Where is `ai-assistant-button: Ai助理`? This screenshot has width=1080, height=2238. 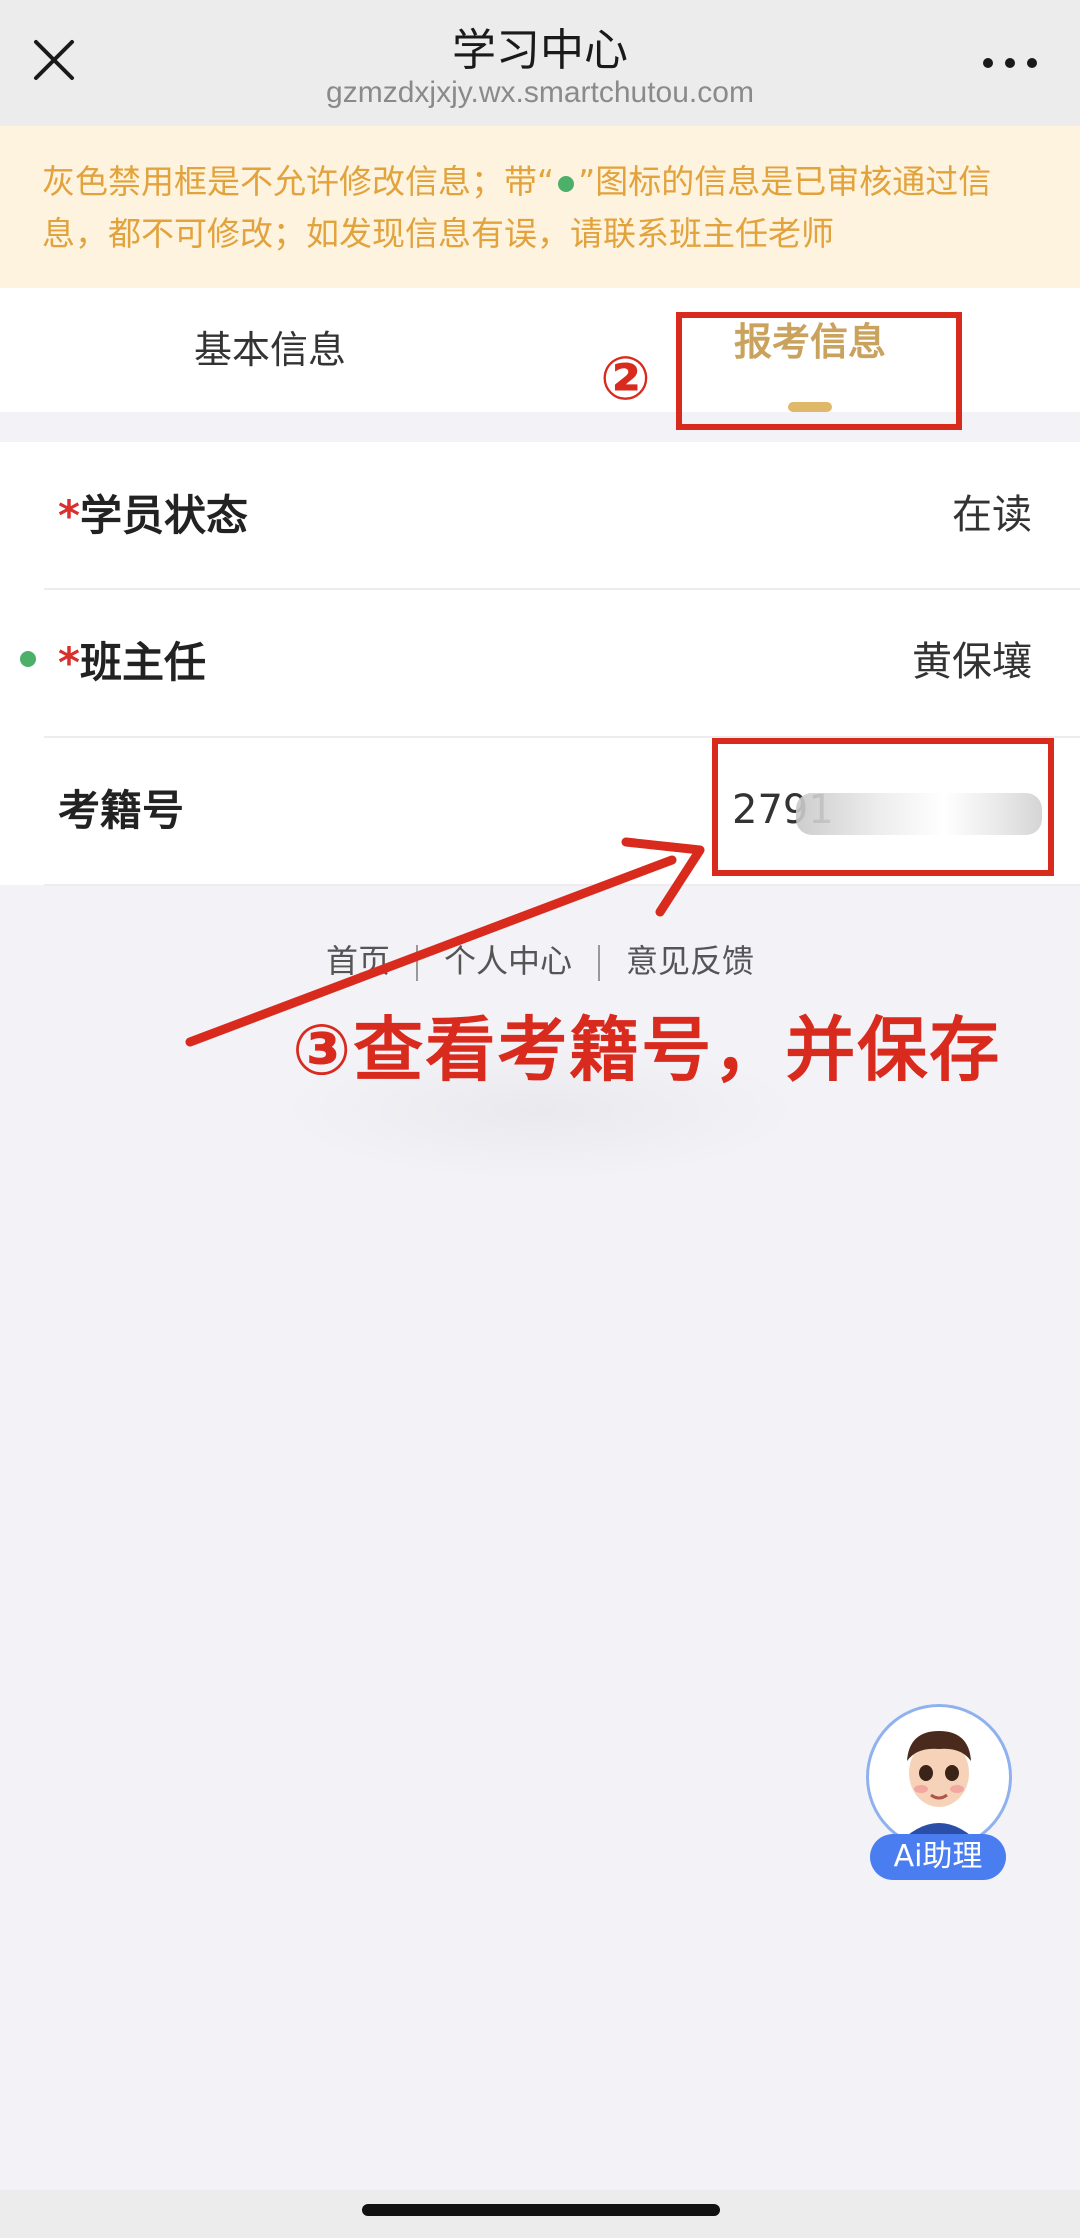
ai-assistant-button: Ai助理 is located at coordinates (939, 1793).